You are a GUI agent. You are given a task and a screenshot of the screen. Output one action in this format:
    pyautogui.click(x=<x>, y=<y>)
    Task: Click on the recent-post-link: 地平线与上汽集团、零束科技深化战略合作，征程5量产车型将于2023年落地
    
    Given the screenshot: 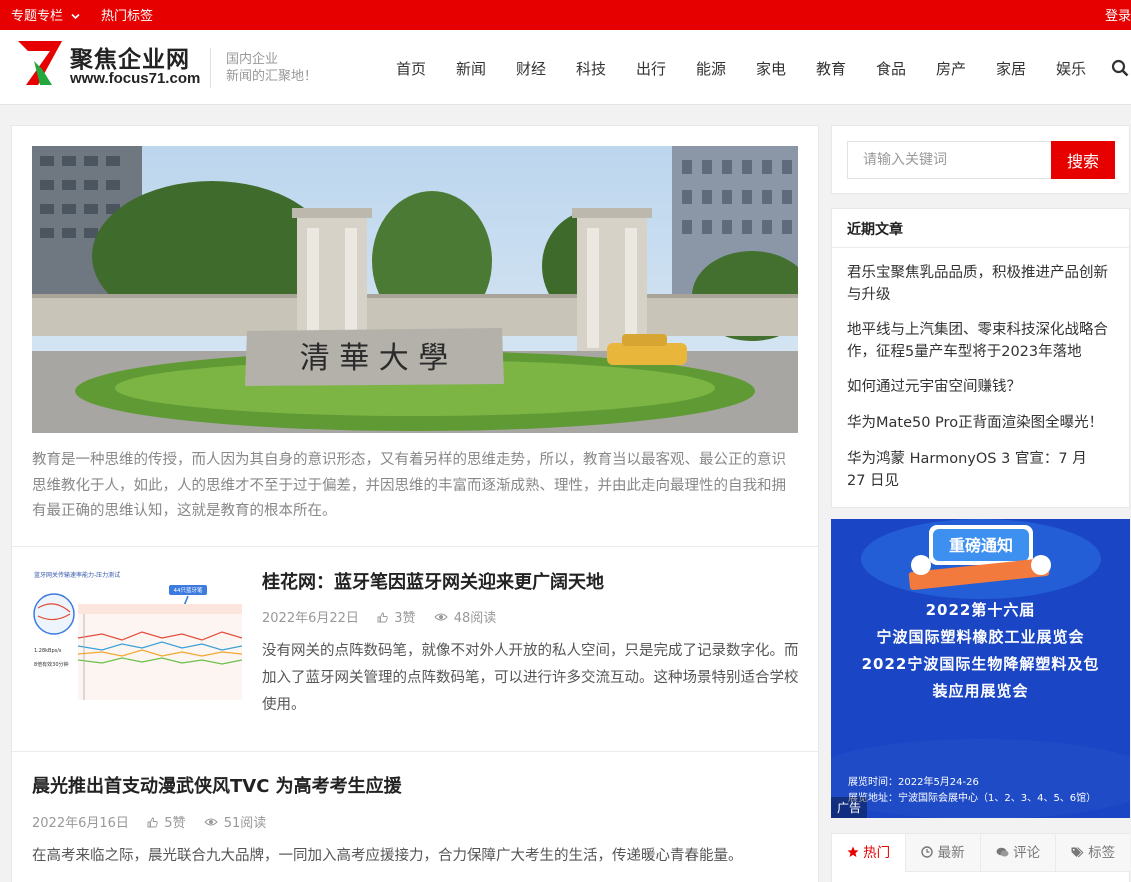 What is the action you would take?
    pyautogui.click(x=978, y=341)
    